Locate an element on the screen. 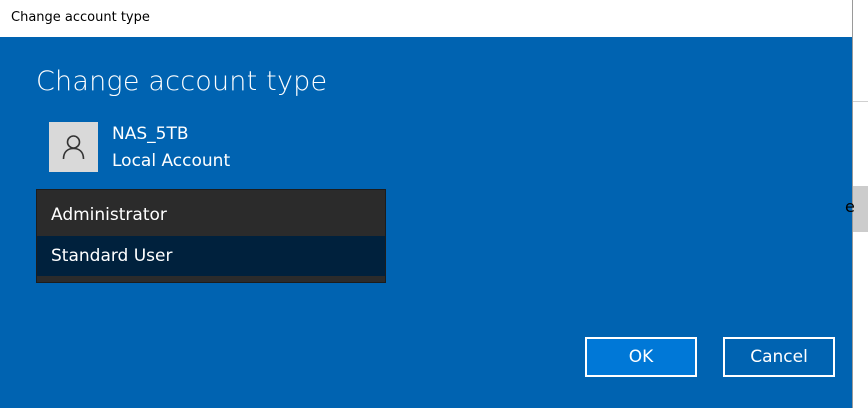 This screenshot has width=868, height=408. dialog-heading: Change account type is located at coordinates (182, 81).